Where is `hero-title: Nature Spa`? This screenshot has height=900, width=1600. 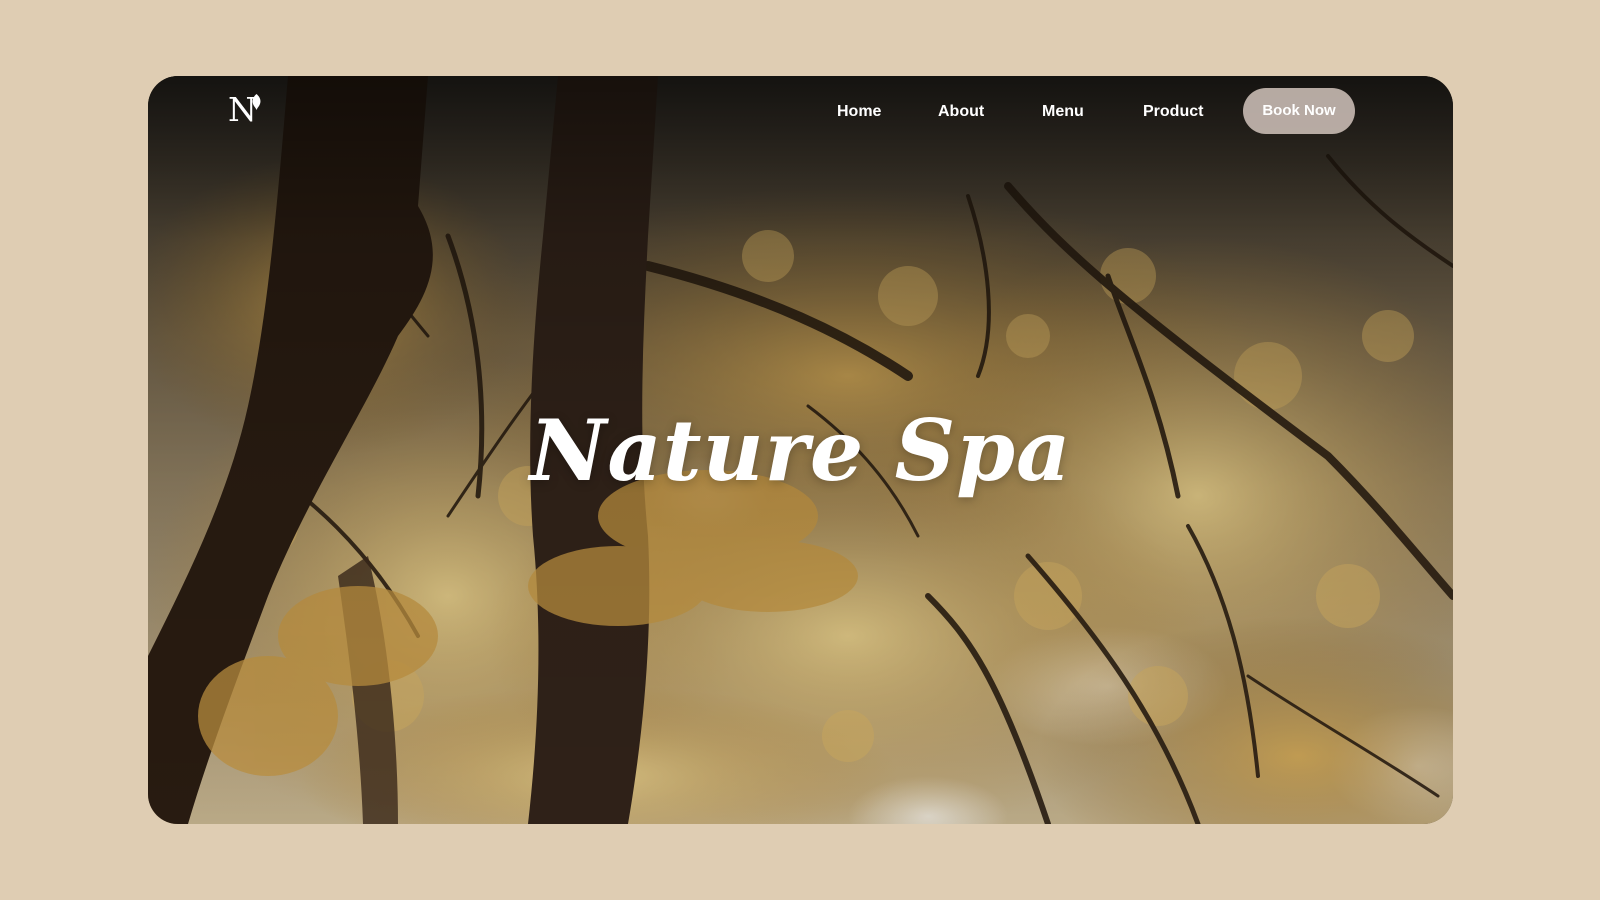
hero-title: Nature Spa is located at coordinates (800, 450).